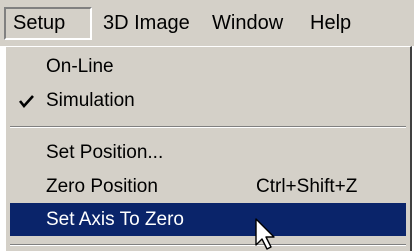 This screenshot has height=251, width=414. Describe the element at coordinates (208, 67) in the screenshot. I see `menu-item-on-line: On-Line` at that location.